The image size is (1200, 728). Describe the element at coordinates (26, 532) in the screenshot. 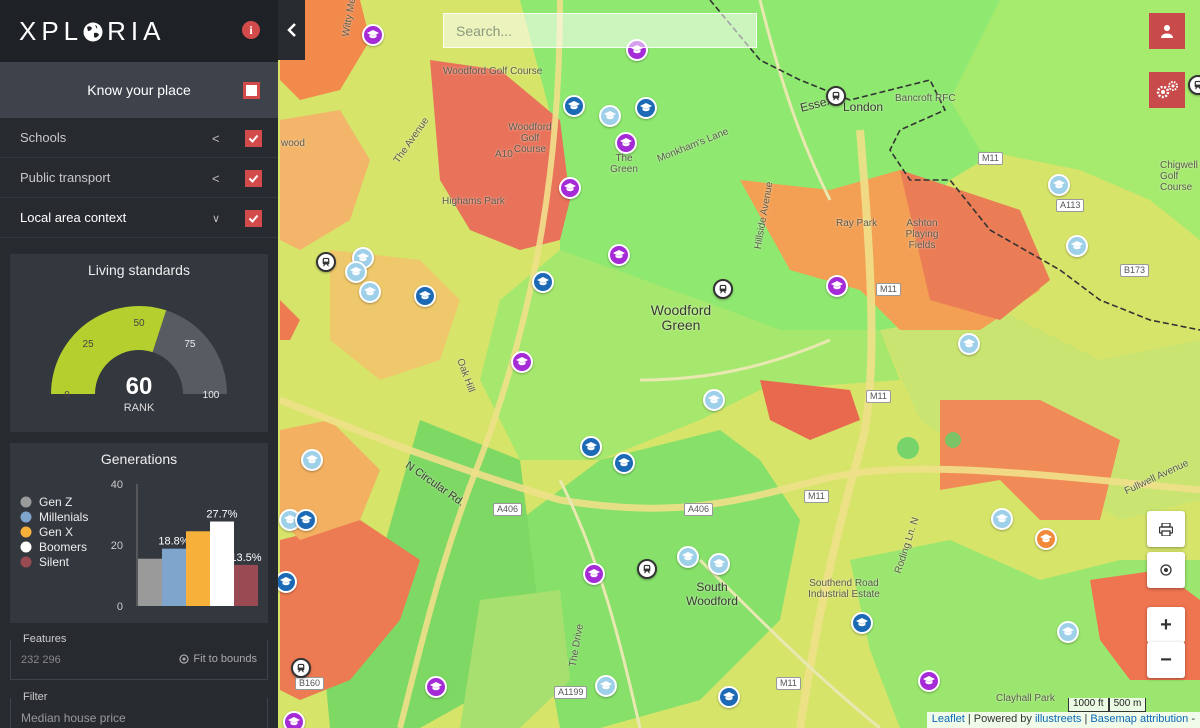

I see `legend-swatch` at that location.